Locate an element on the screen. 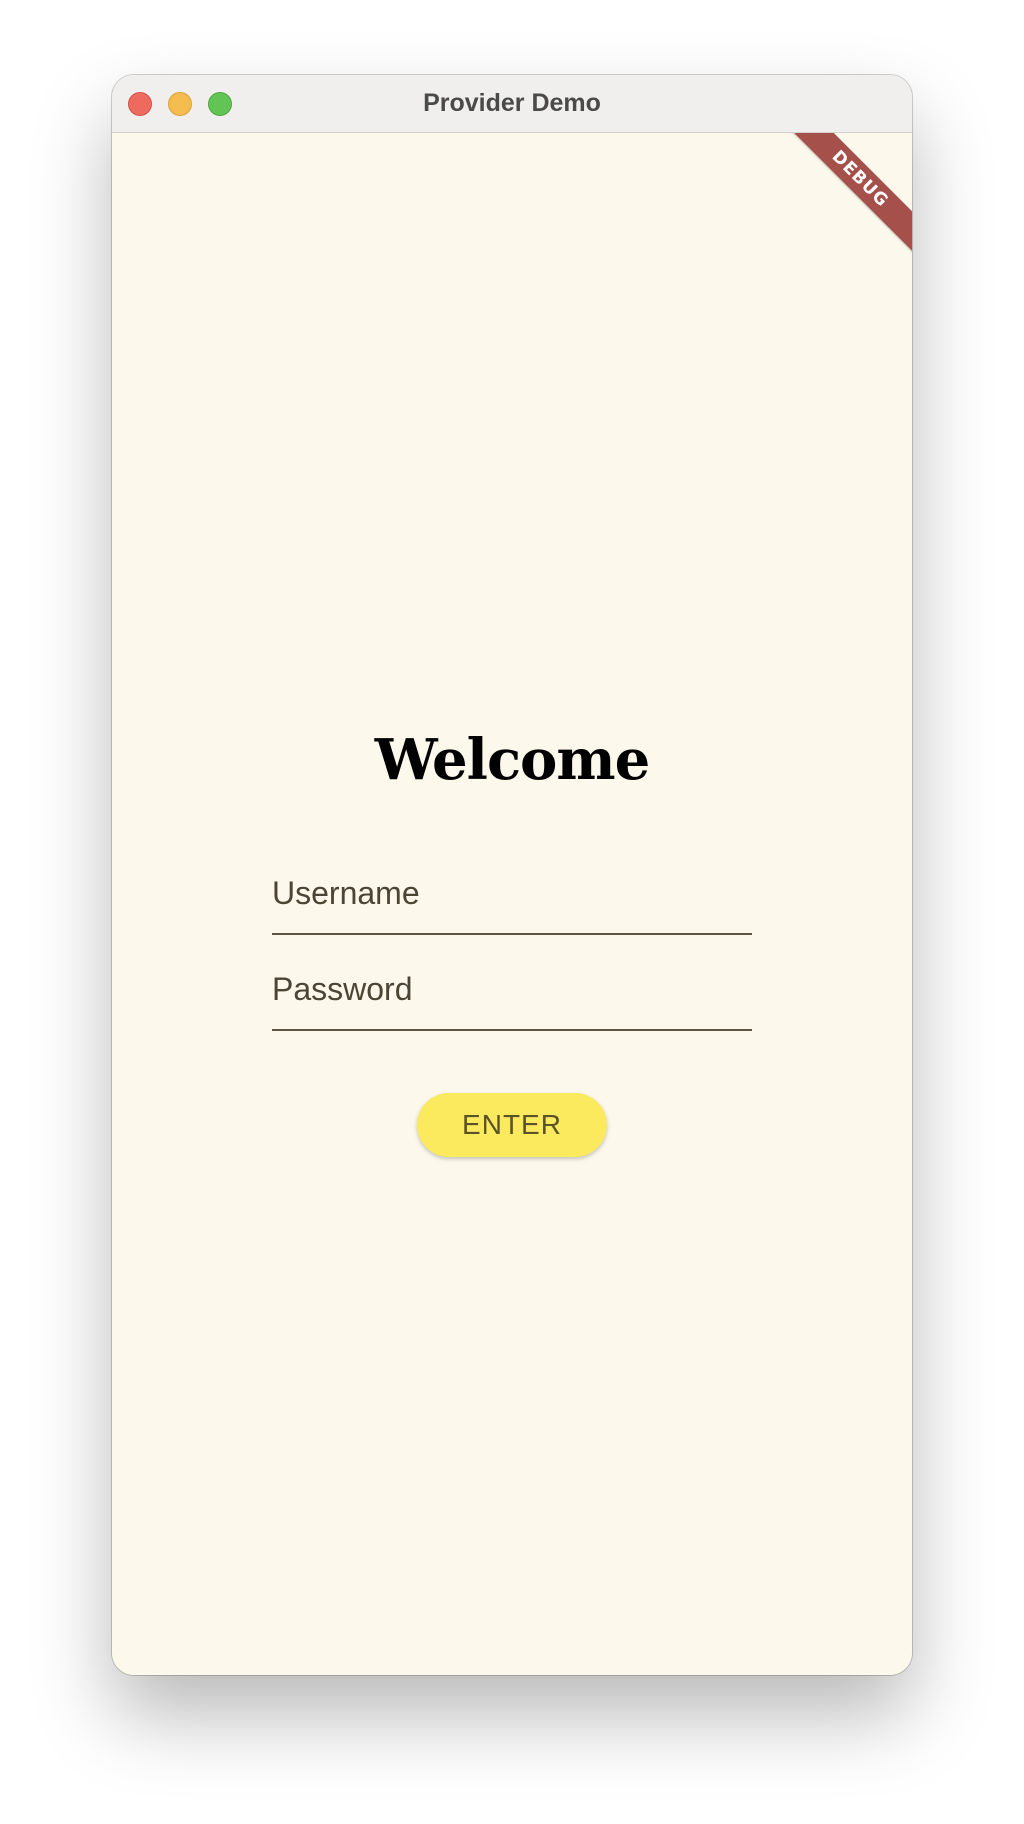  username-input is located at coordinates (512, 893).